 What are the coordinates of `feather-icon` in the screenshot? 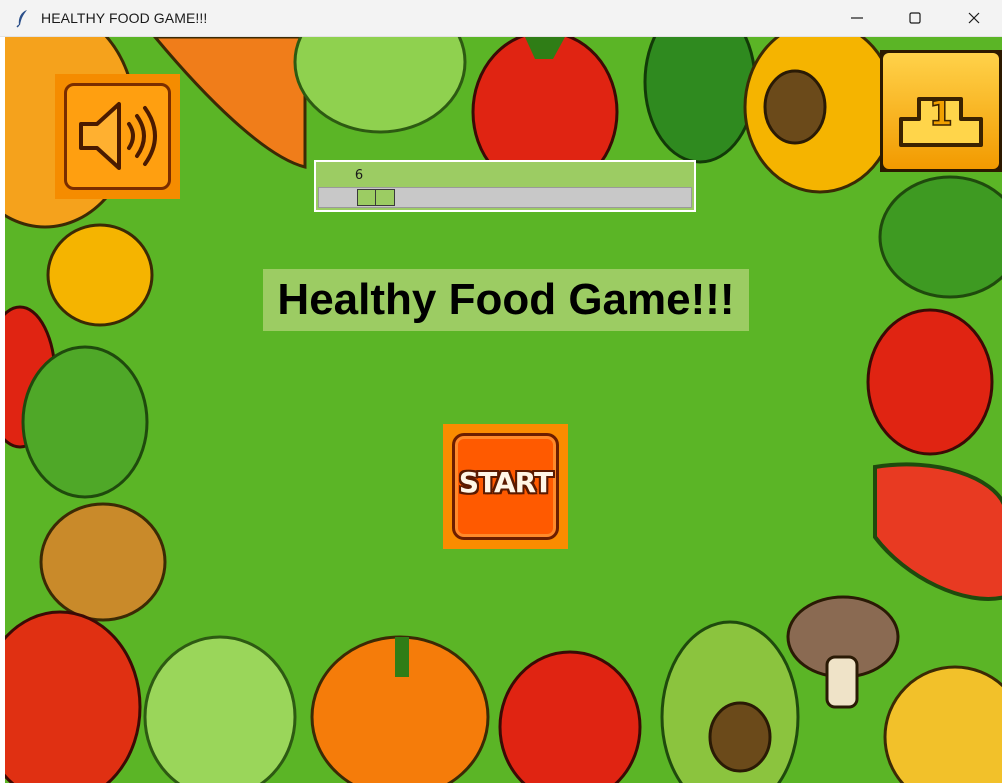 It's located at (21, 19).